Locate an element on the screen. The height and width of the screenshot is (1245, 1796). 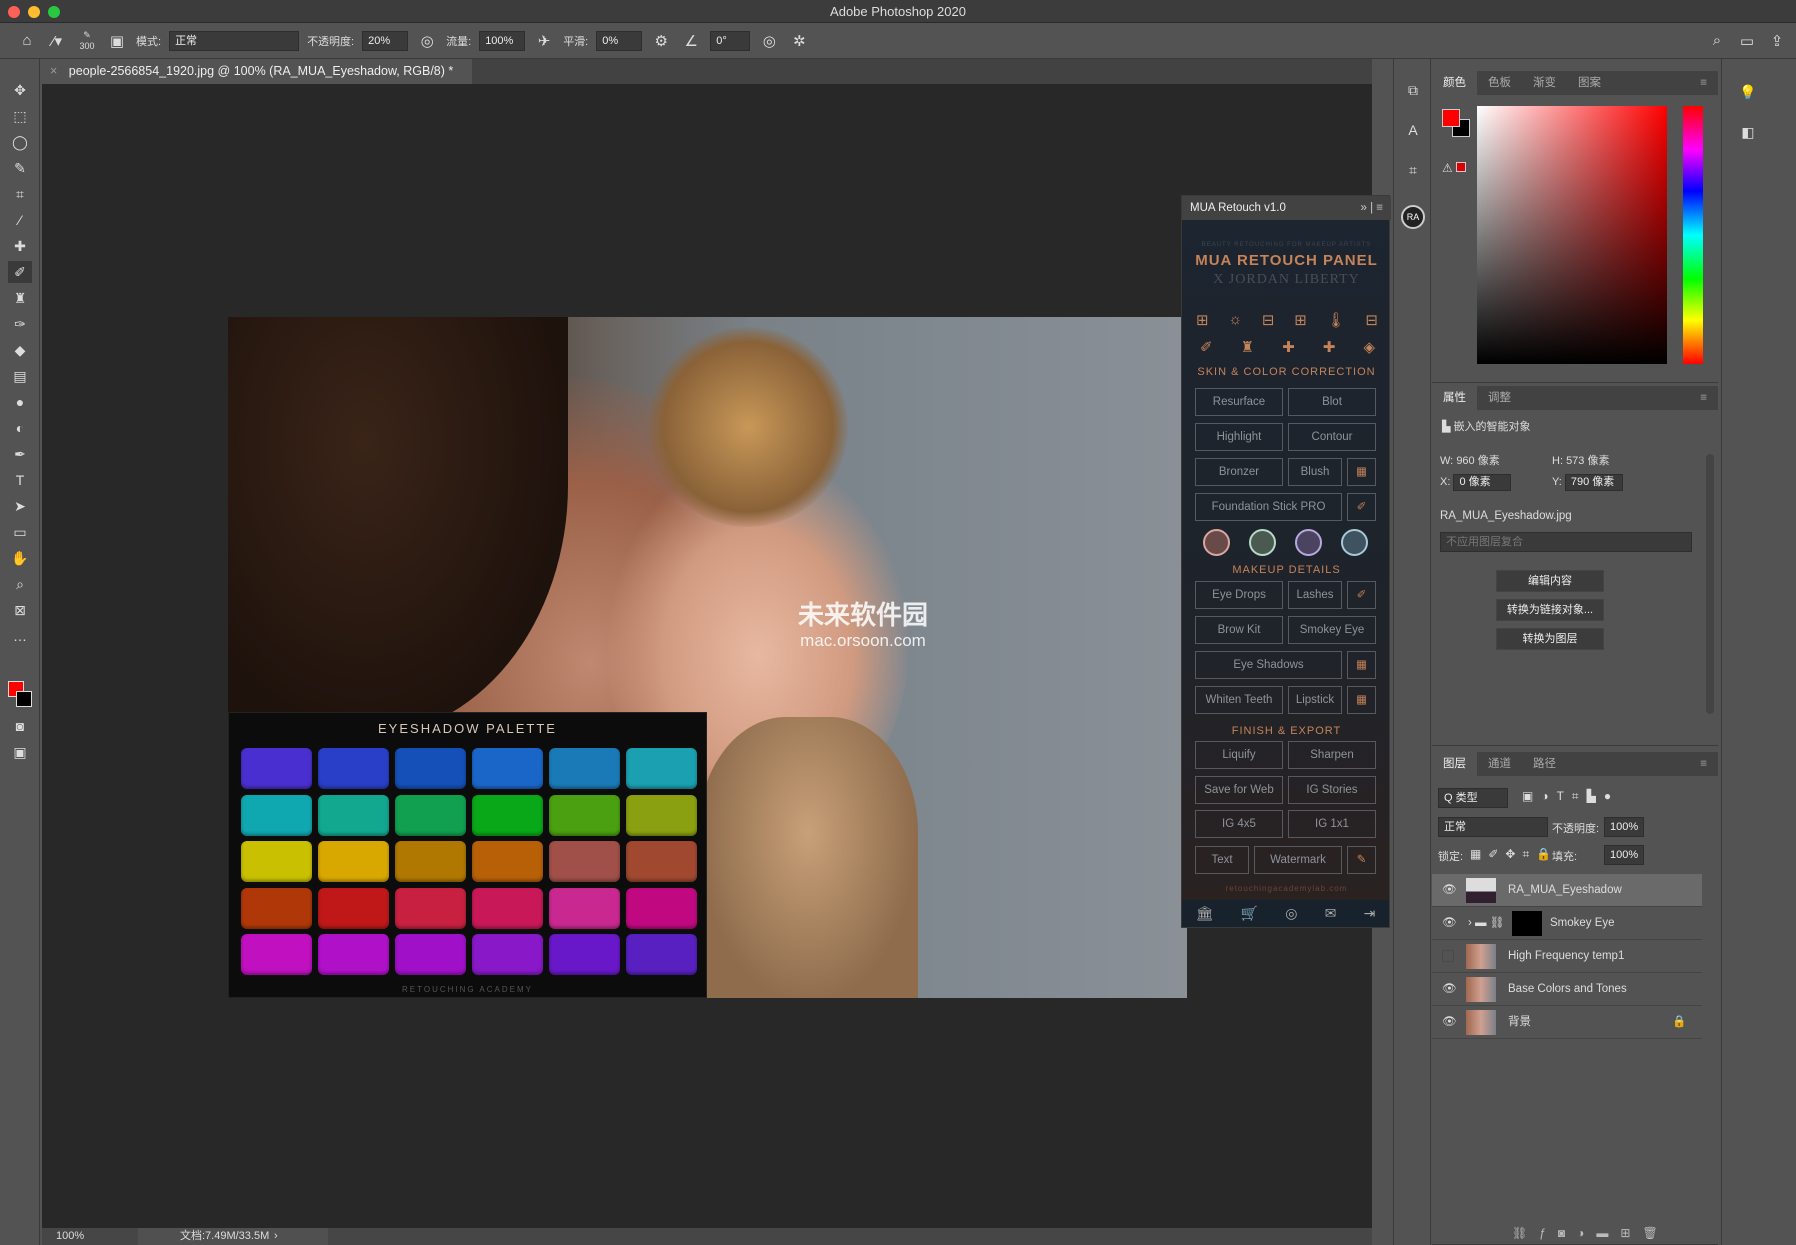
convert-to-layers-button: 转换为图层 is located at coordinates (1550, 639).